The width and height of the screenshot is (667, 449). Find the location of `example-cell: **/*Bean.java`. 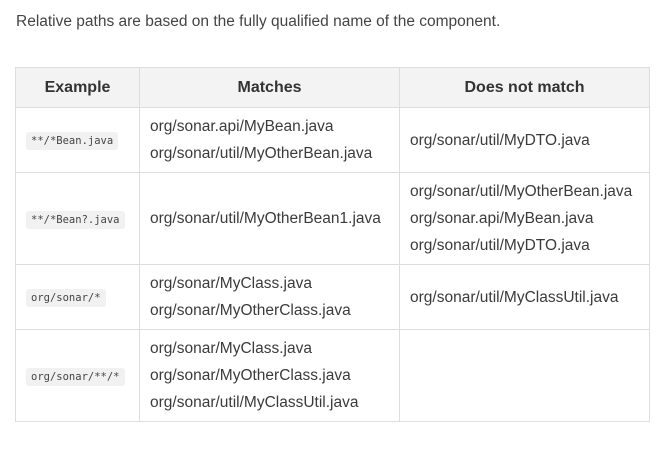

example-cell: **/*Bean.java is located at coordinates (77, 140).